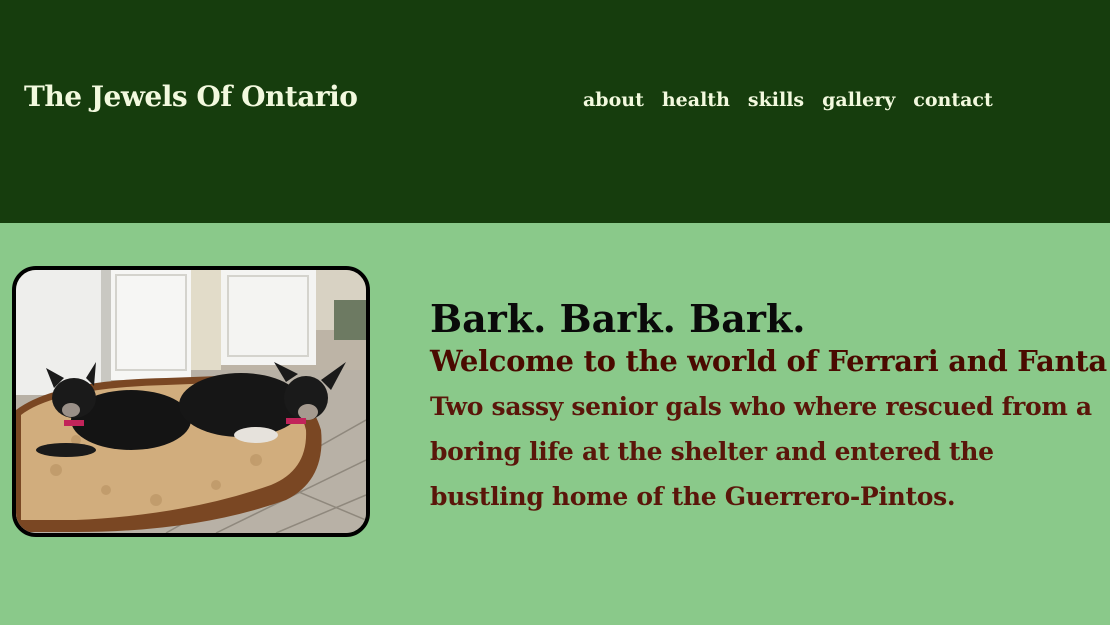 The width and height of the screenshot is (1110, 625). What do you see at coordinates (191, 401) in the screenshot?
I see `dogs-photo` at bounding box center [191, 401].